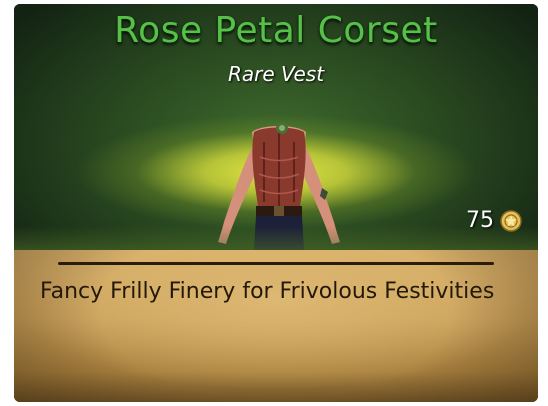 This screenshot has height=406, width=548. I want to click on gold-coin-icon, so click(511, 220).